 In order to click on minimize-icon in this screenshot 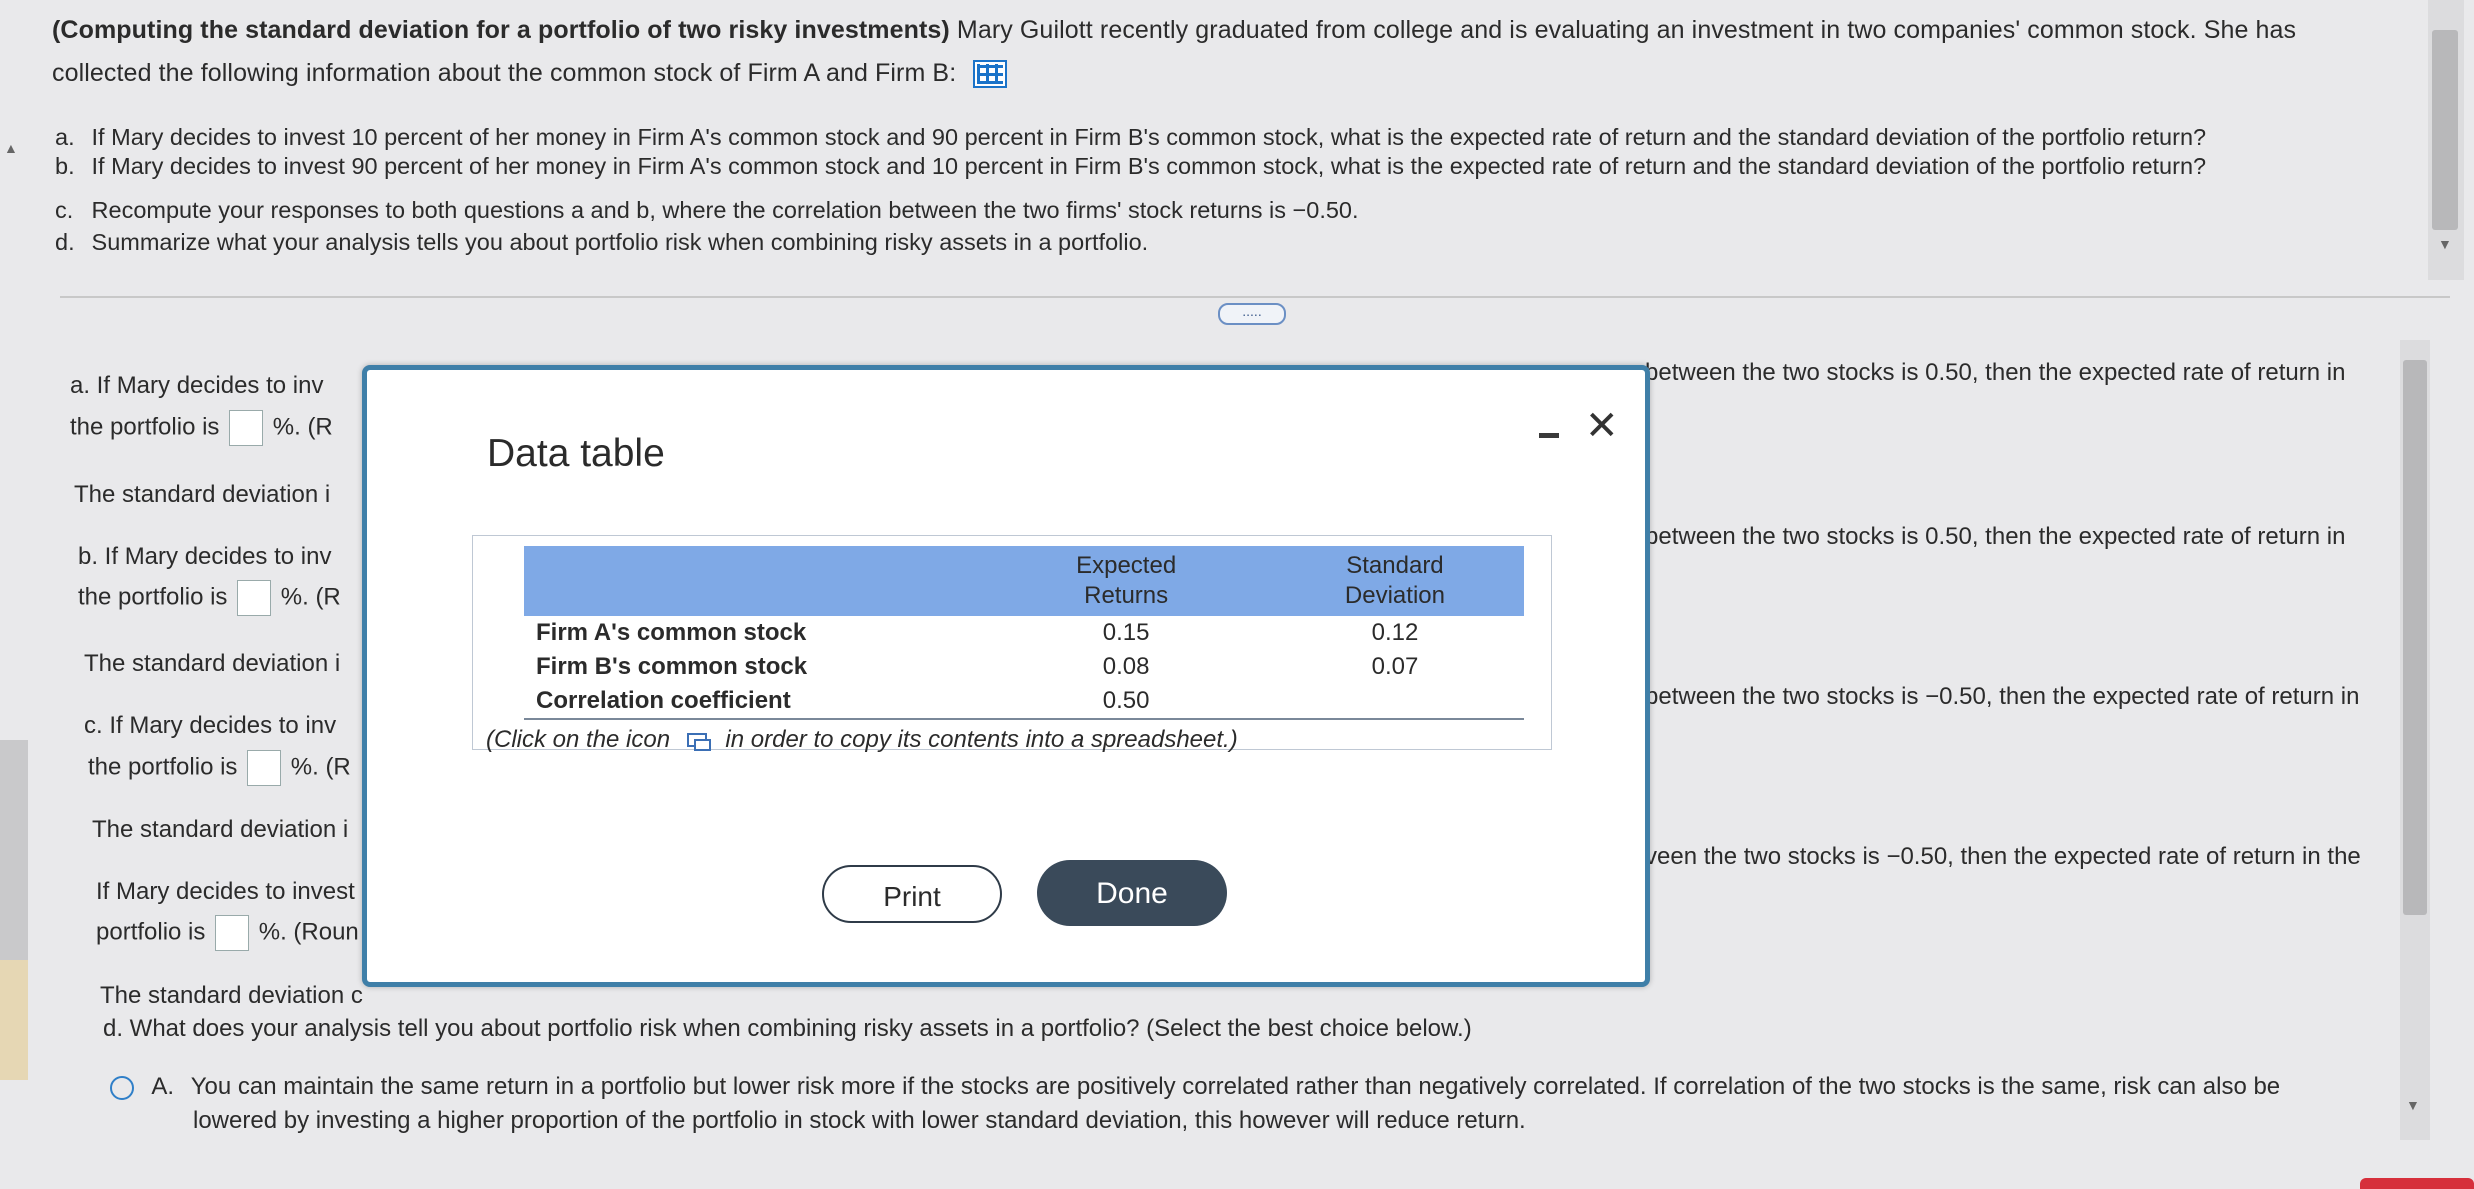, I will do `click(1549, 429)`.